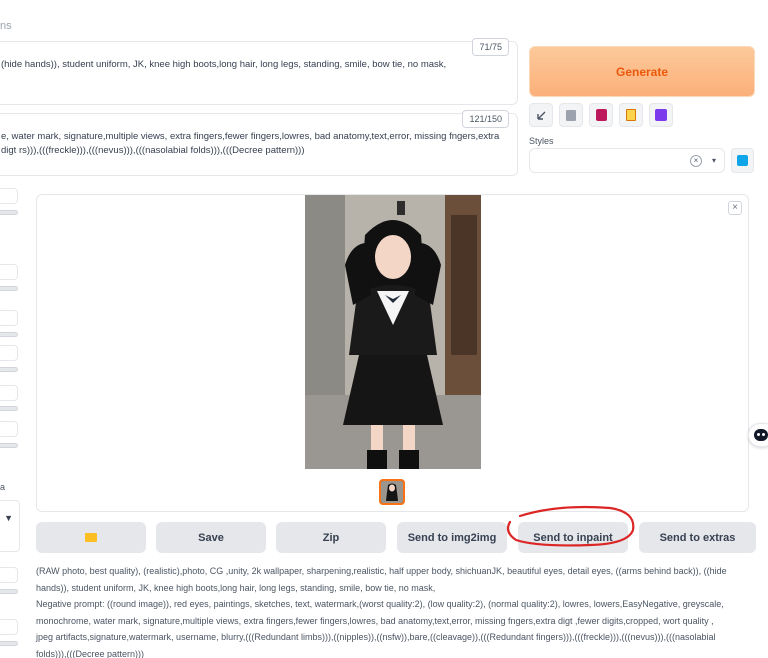 Image resolution: width=768 pixels, height=658 pixels. I want to click on close-icon: ×, so click(735, 208).